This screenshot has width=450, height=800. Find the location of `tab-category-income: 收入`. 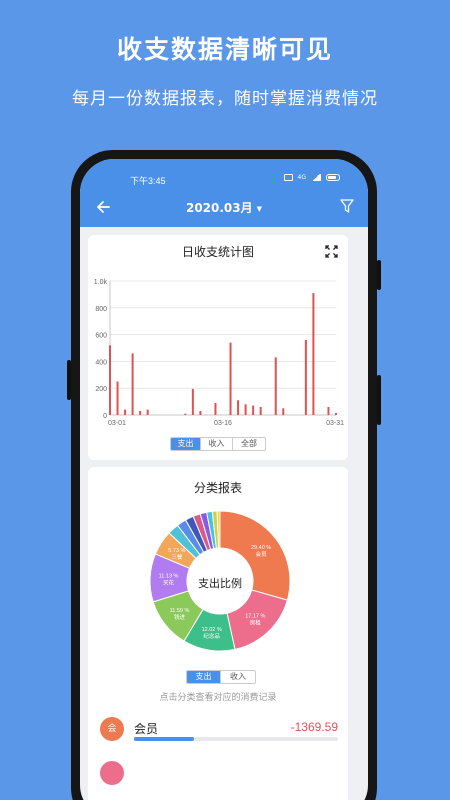

tab-category-income: 收入 is located at coordinates (238, 677).